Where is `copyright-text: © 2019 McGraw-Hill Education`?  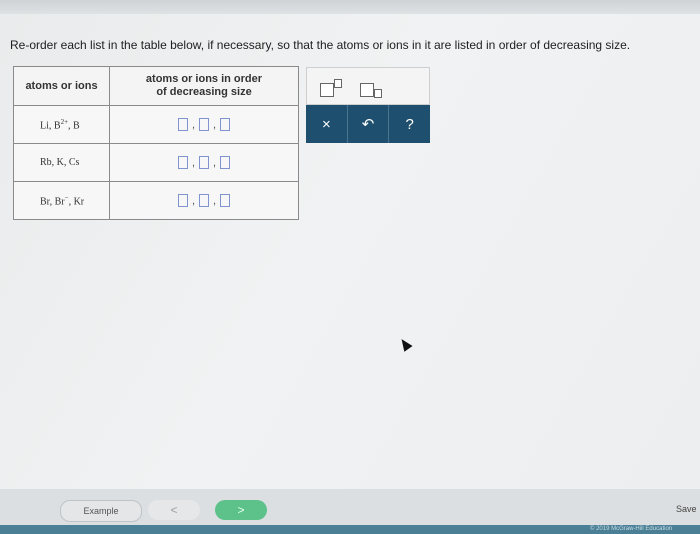
copyright-text: © 2019 McGraw-Hill Education is located at coordinates (631, 529).